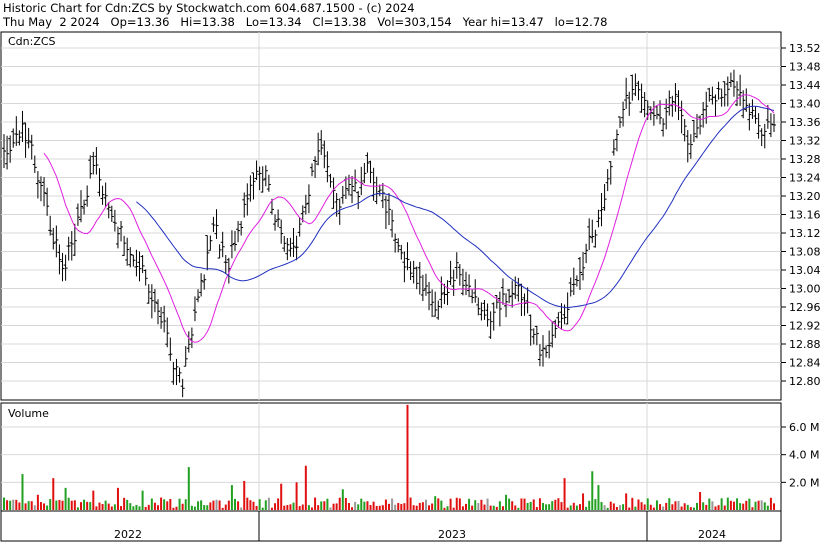 The width and height of the screenshot is (830, 543). Describe the element at coordinates (805, 48) in the screenshot. I see `price-tick-label: 13.52` at that location.